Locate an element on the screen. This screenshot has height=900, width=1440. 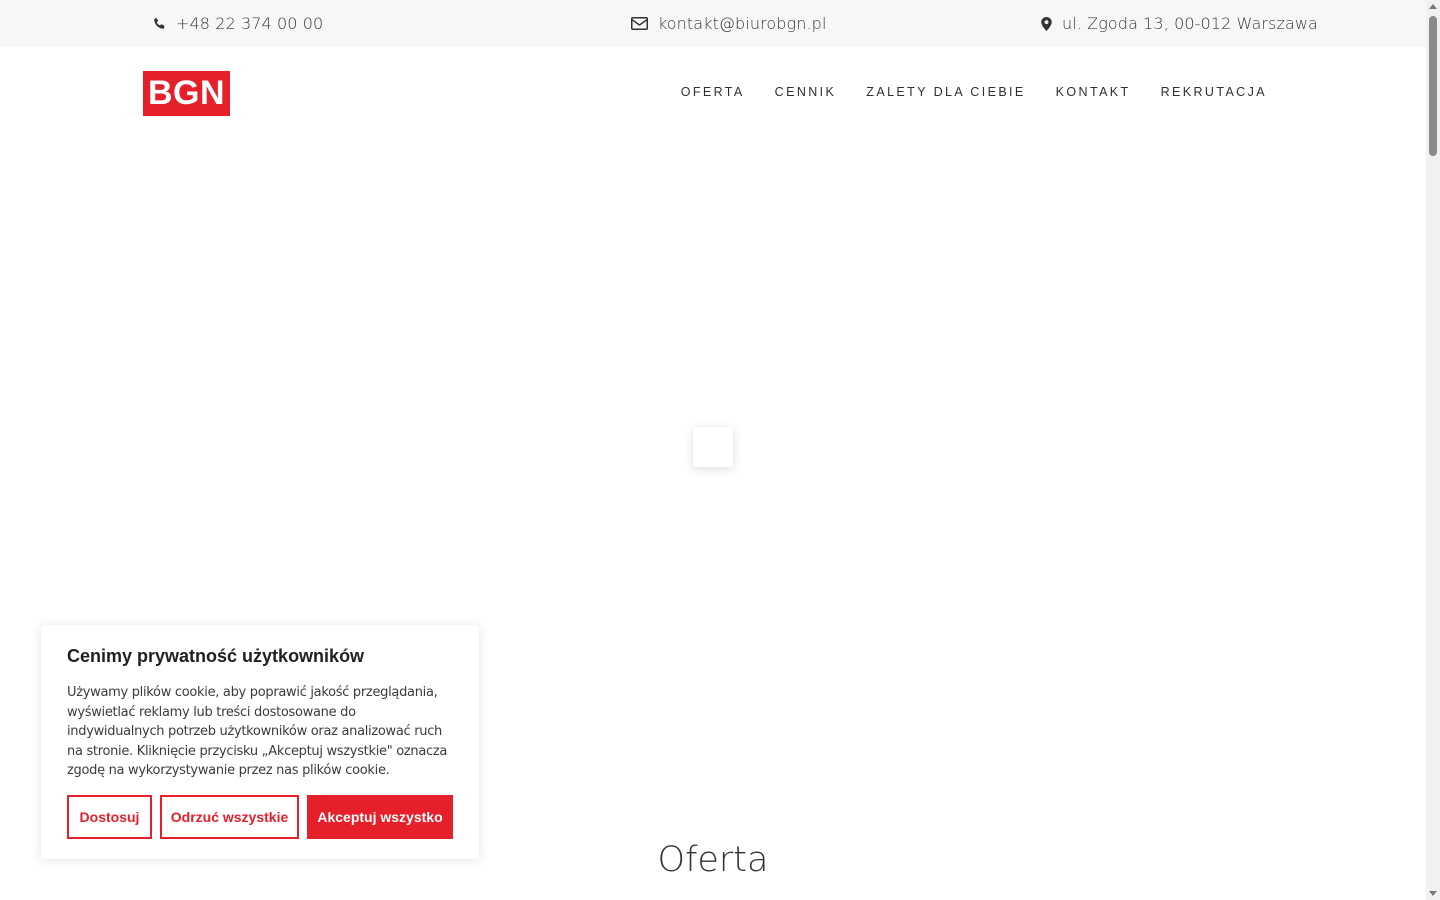
phone-number: +48 22 374 00 00 is located at coordinates (250, 23).